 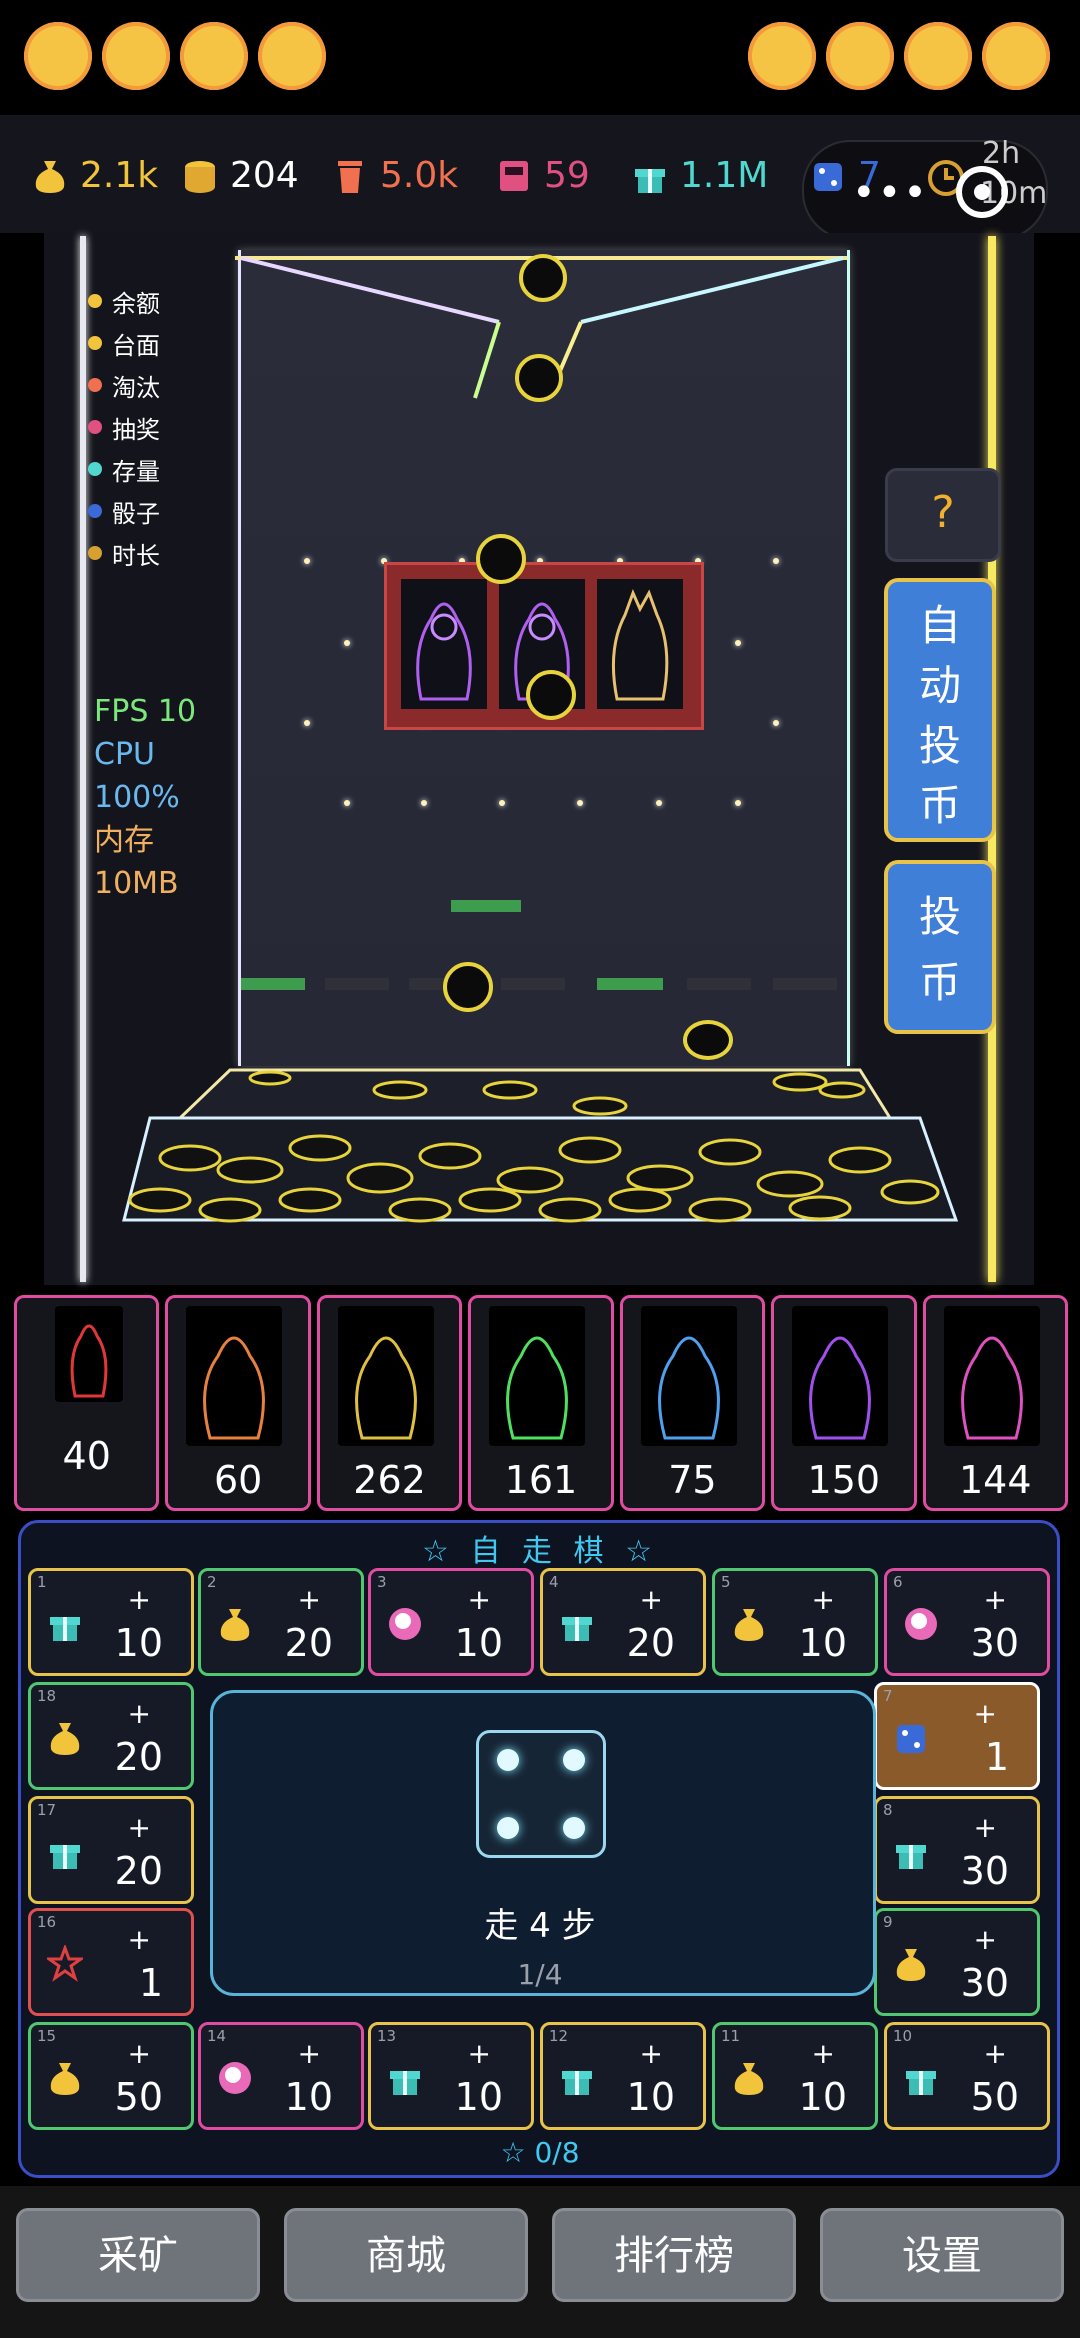 What do you see at coordinates (541, 1794) in the screenshot?
I see `dice-four-icon` at bounding box center [541, 1794].